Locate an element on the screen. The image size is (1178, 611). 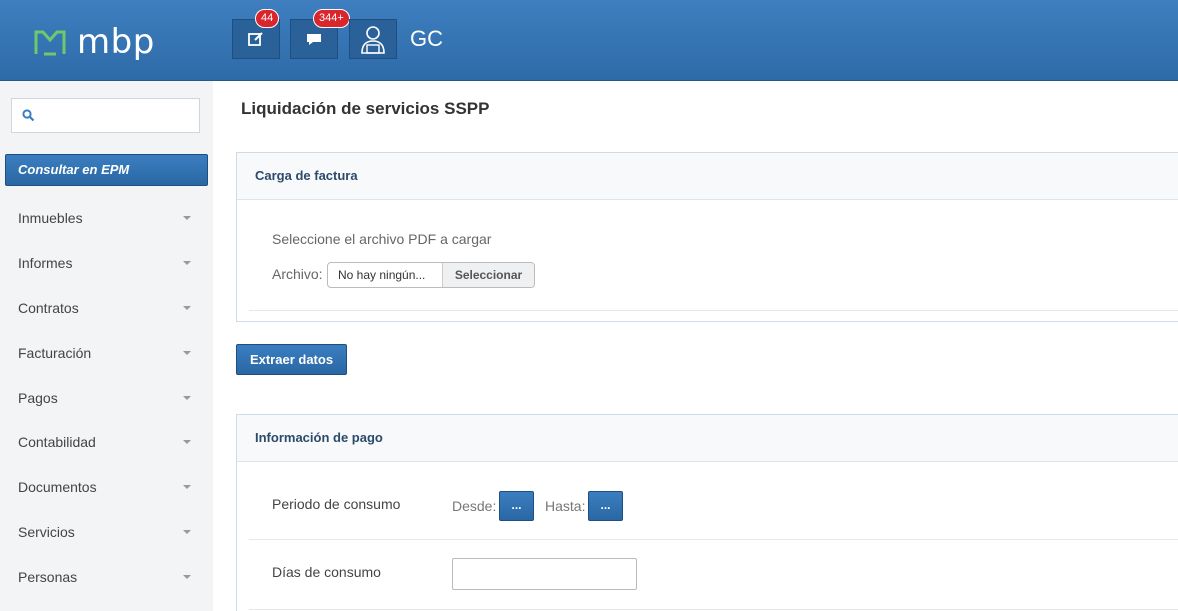
file-input: No hay ningún... Seleccionar is located at coordinates (431, 275).